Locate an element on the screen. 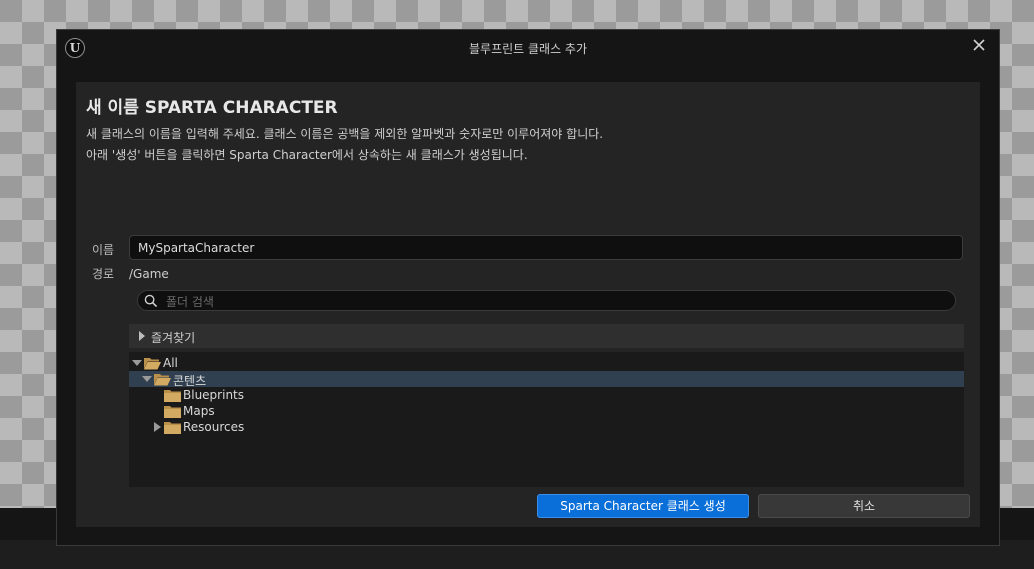 The height and width of the screenshot is (569, 1034). title-bar: U 블루프린트 클래스 추가 is located at coordinates (528, 48).